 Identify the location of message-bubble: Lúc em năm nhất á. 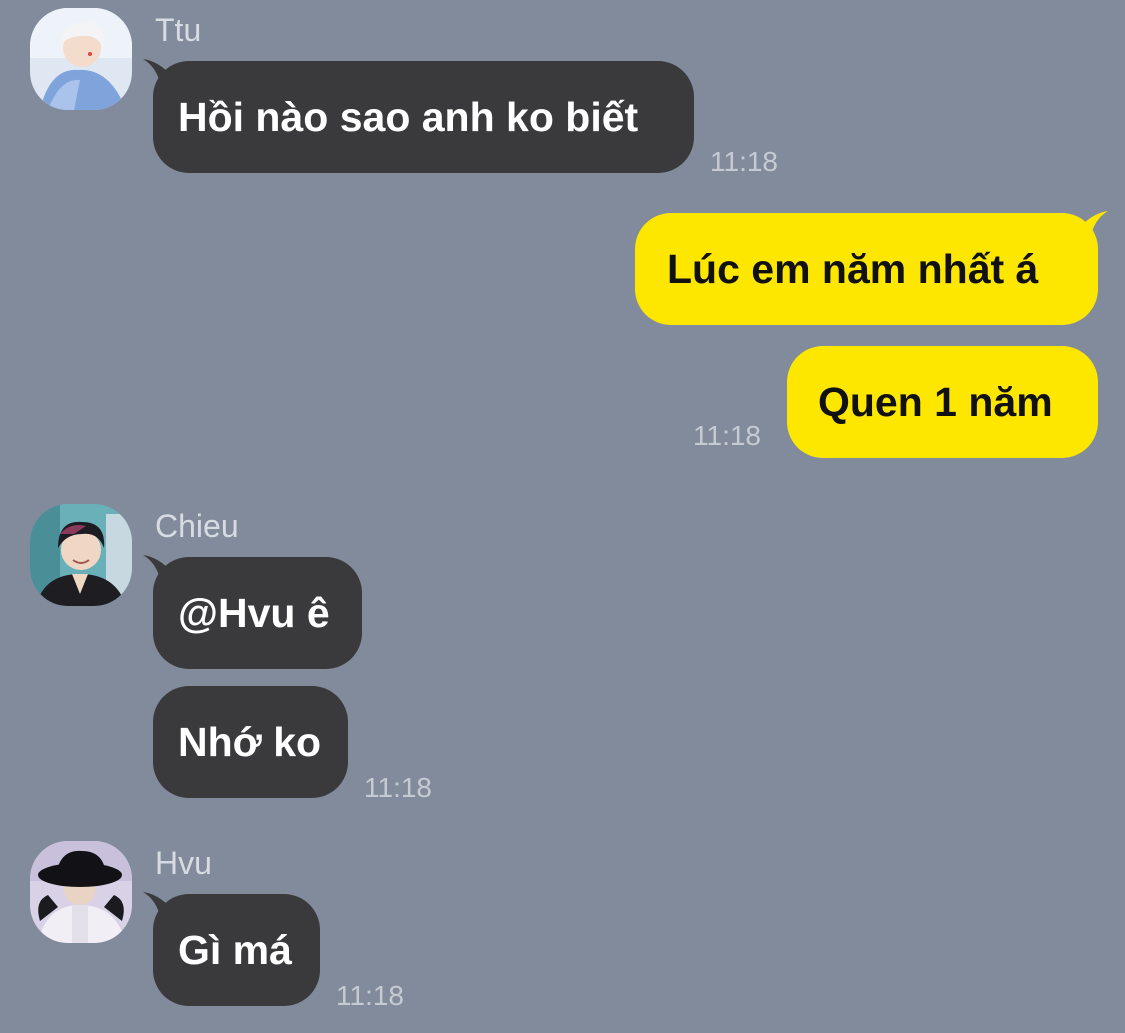
(871, 268).